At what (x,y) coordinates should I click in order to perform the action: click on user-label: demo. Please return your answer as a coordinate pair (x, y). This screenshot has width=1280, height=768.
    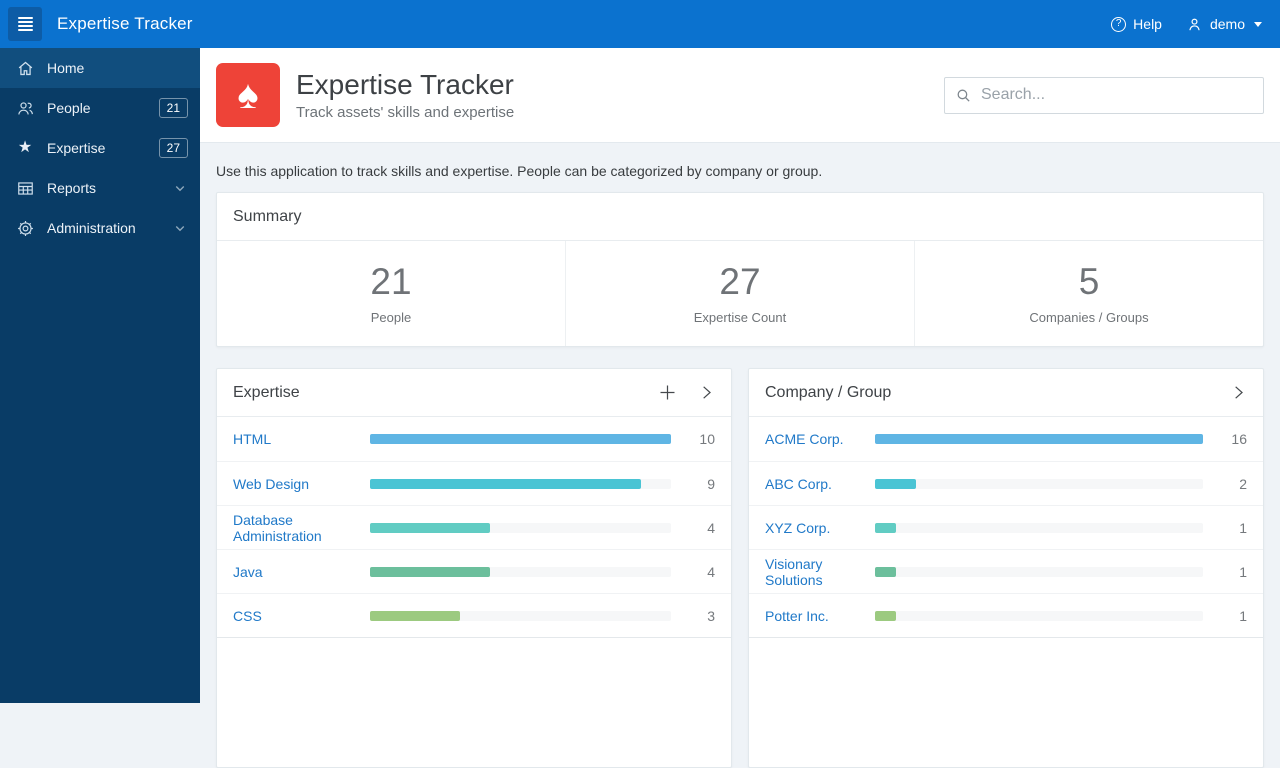
    Looking at the image, I should click on (1227, 24).